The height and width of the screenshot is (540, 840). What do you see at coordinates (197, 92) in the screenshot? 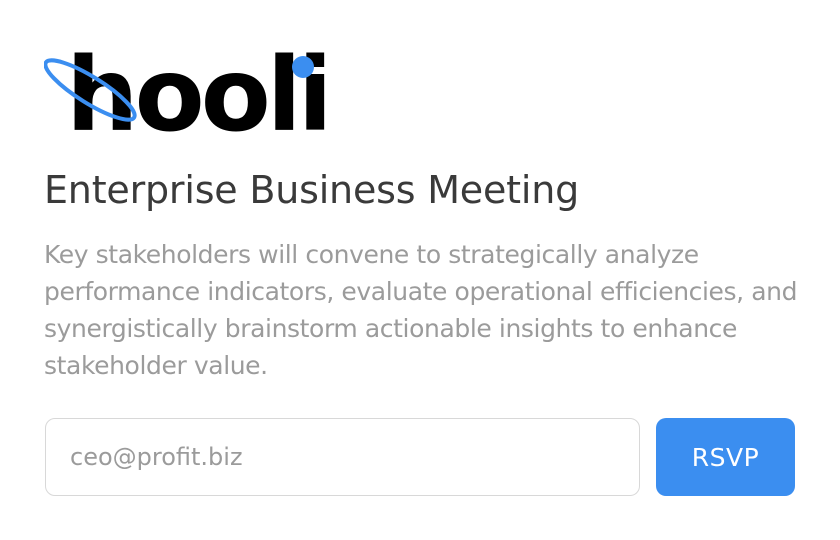
I see `hooli-logo-wordmark: hooli` at bounding box center [197, 92].